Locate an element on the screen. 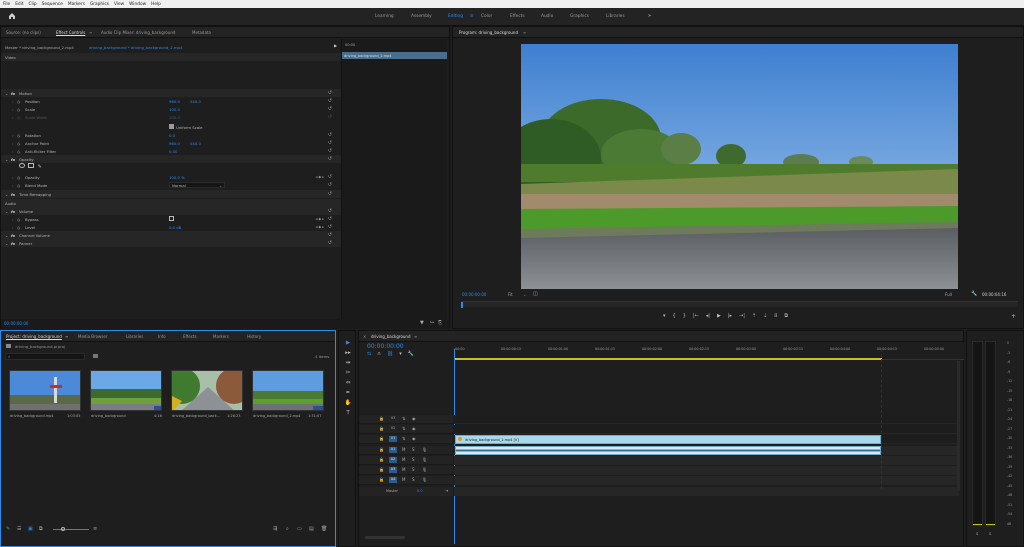 The height and width of the screenshot is (547, 1024). workspace-more-button: » is located at coordinates (649, 16).